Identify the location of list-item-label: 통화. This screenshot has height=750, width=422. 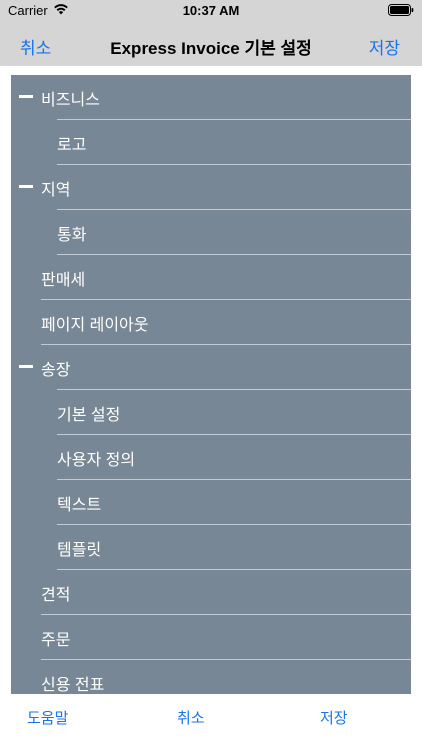
(72, 235).